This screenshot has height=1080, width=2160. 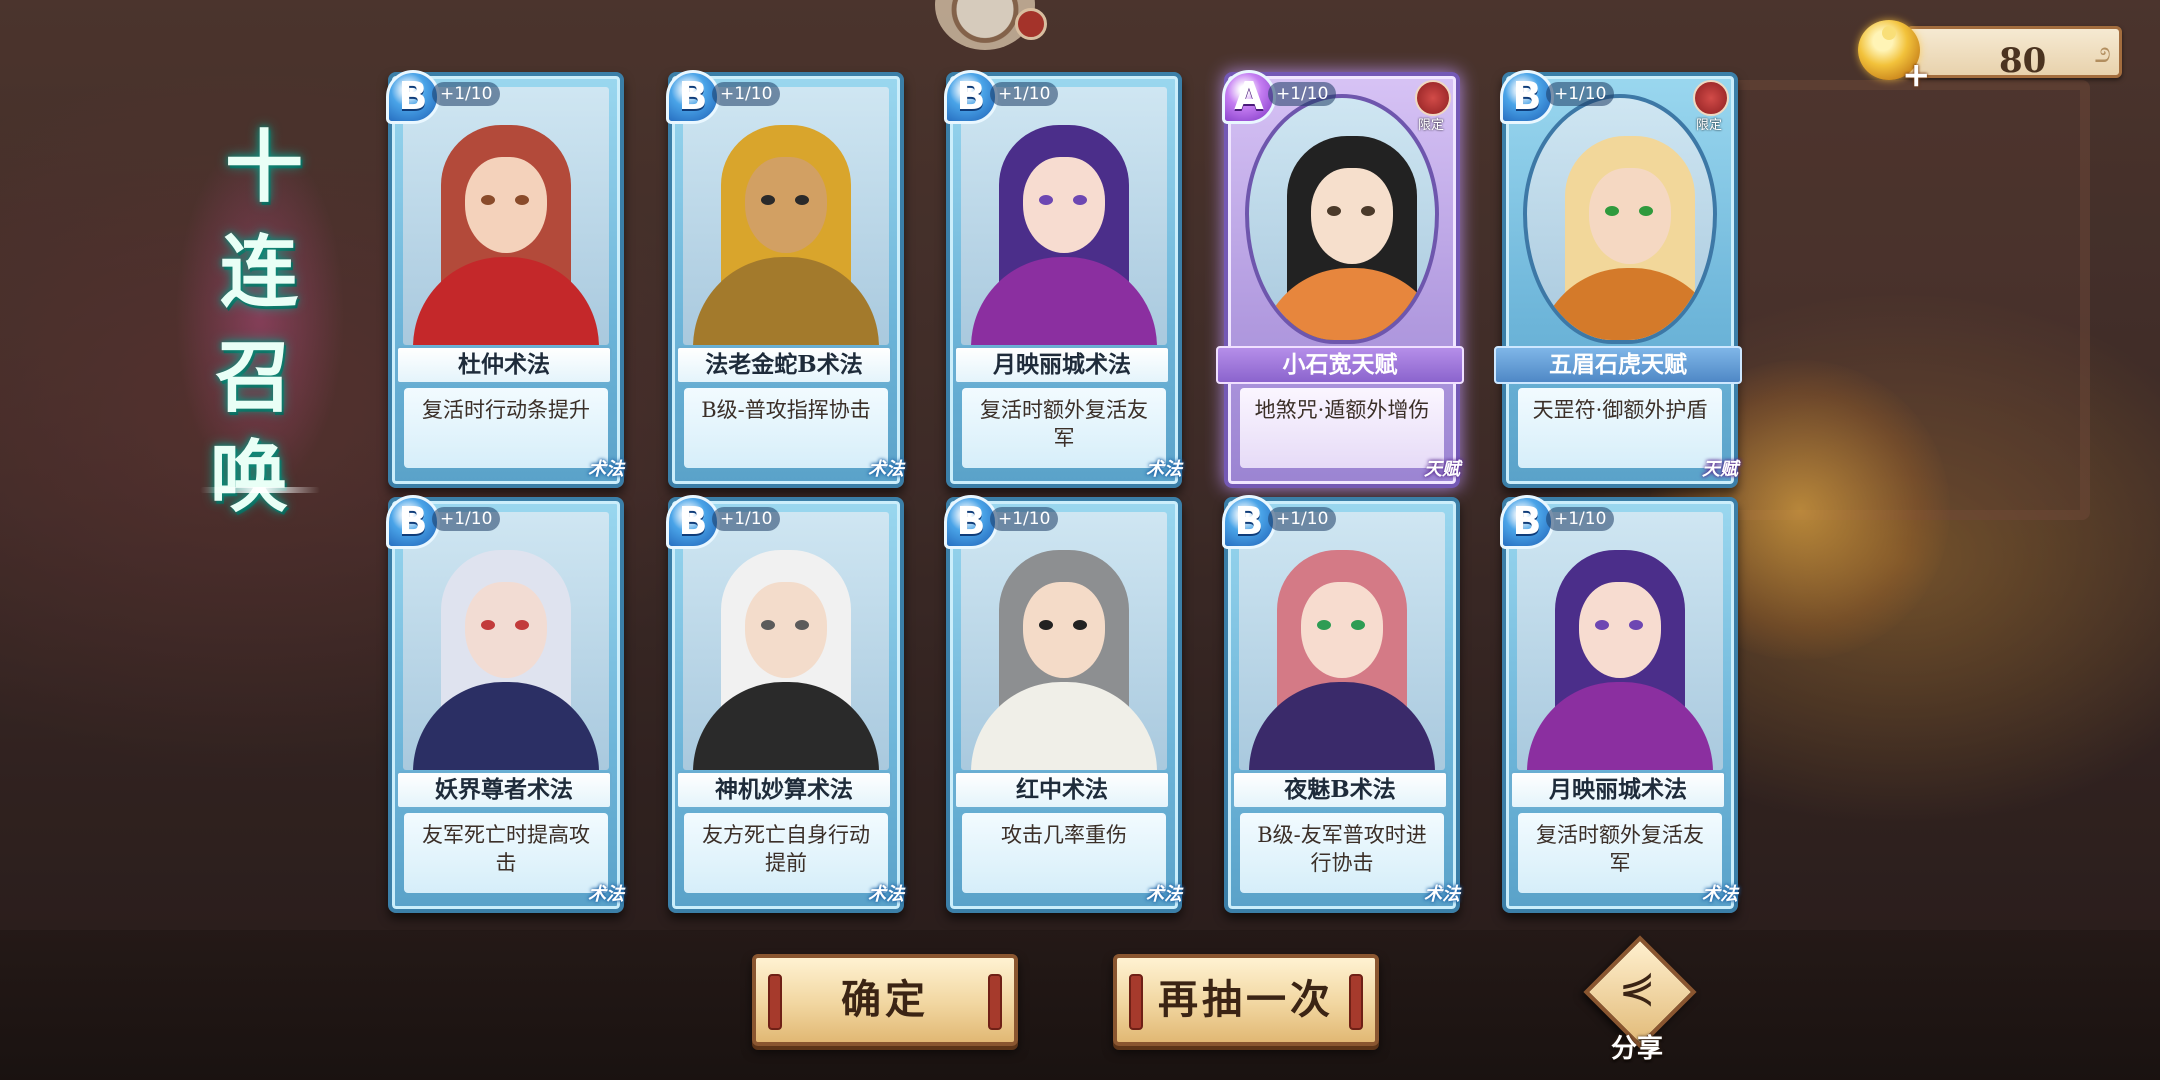 I want to click on currency-display: 80 ೨ +, so click(x=1992, y=56).